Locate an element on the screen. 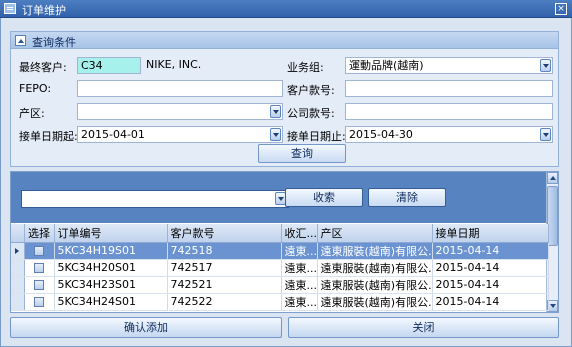 Image resolution: width=572 pixels, height=347 pixels. collapse-icon is located at coordinates (20, 40).